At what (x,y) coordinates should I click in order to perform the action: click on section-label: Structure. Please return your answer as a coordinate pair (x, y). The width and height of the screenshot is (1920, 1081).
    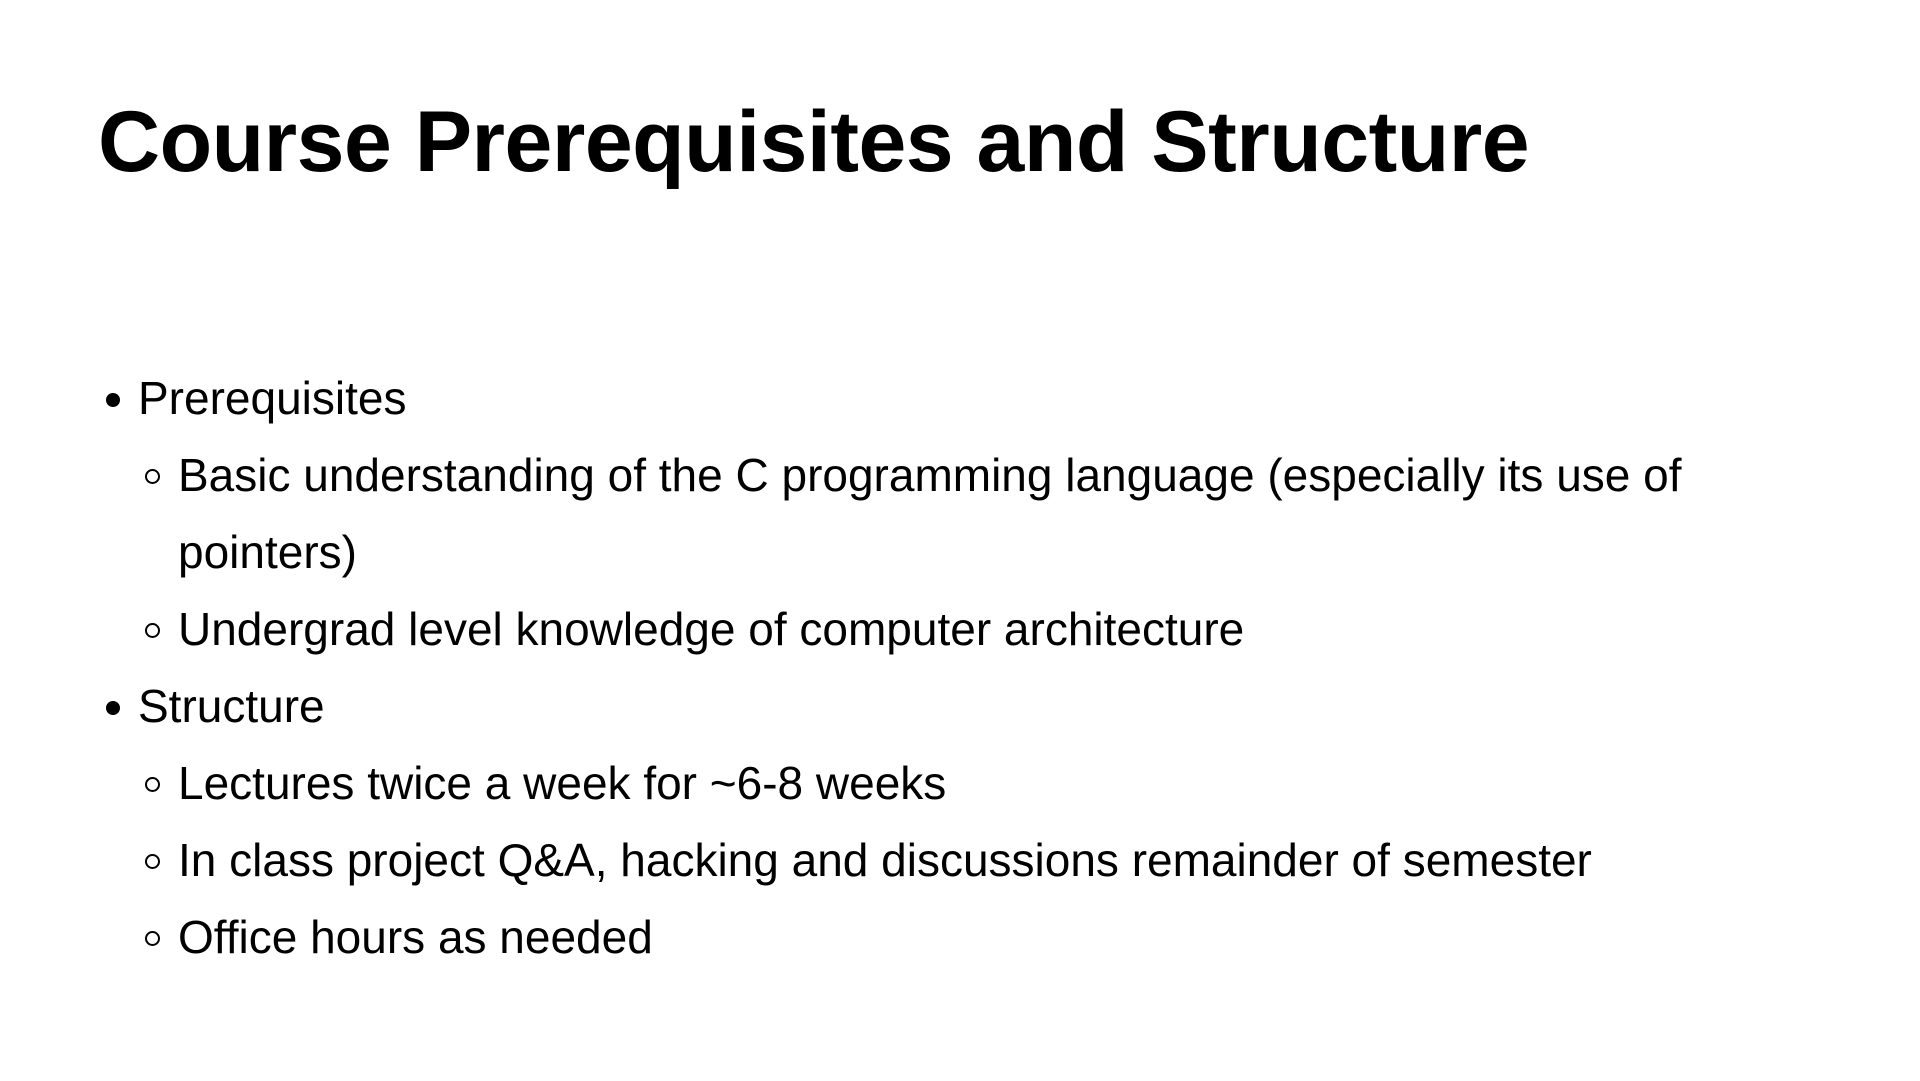
    Looking at the image, I should click on (231, 706).